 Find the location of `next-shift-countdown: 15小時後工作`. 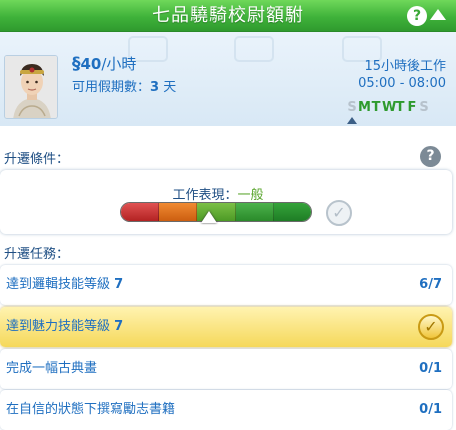

next-shift-countdown: 15小時後工作 is located at coordinates (405, 64).